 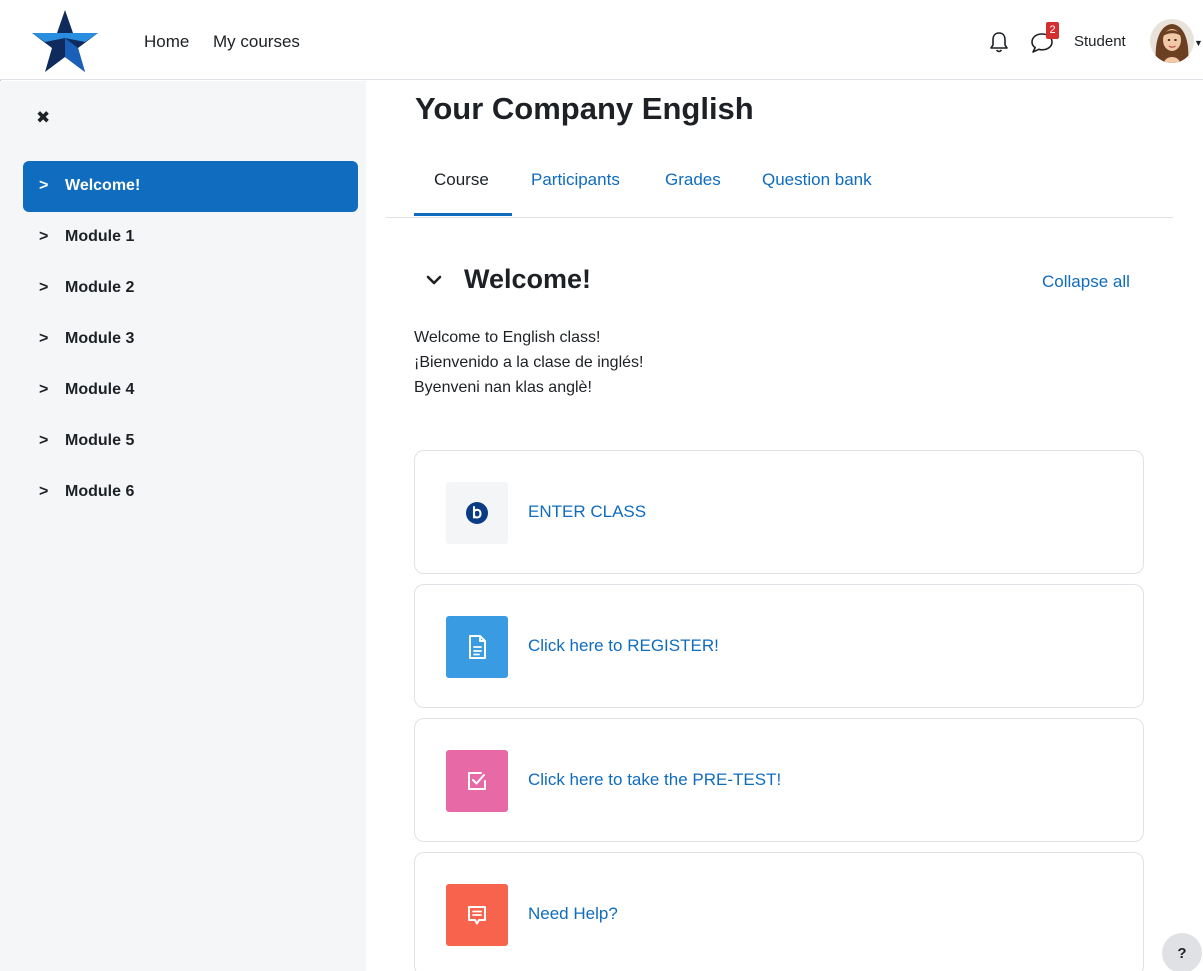 I want to click on activity-link-need-help: Need Help?, so click(x=573, y=914).